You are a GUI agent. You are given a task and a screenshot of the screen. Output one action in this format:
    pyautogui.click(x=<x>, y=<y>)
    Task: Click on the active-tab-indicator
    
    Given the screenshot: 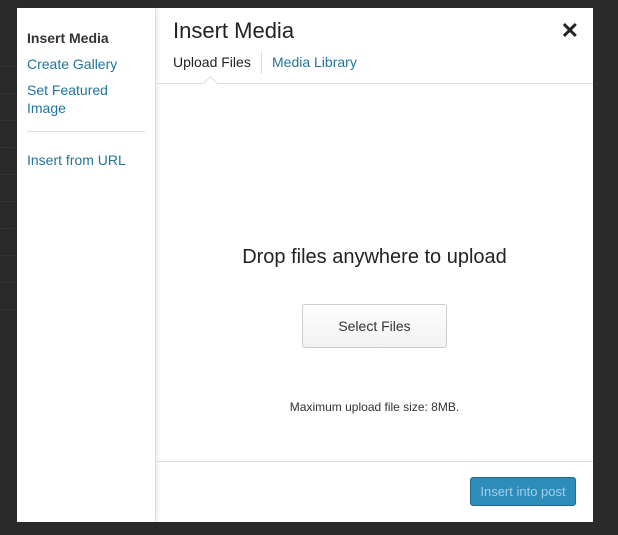 What is the action you would take?
    pyautogui.click(x=210, y=83)
    